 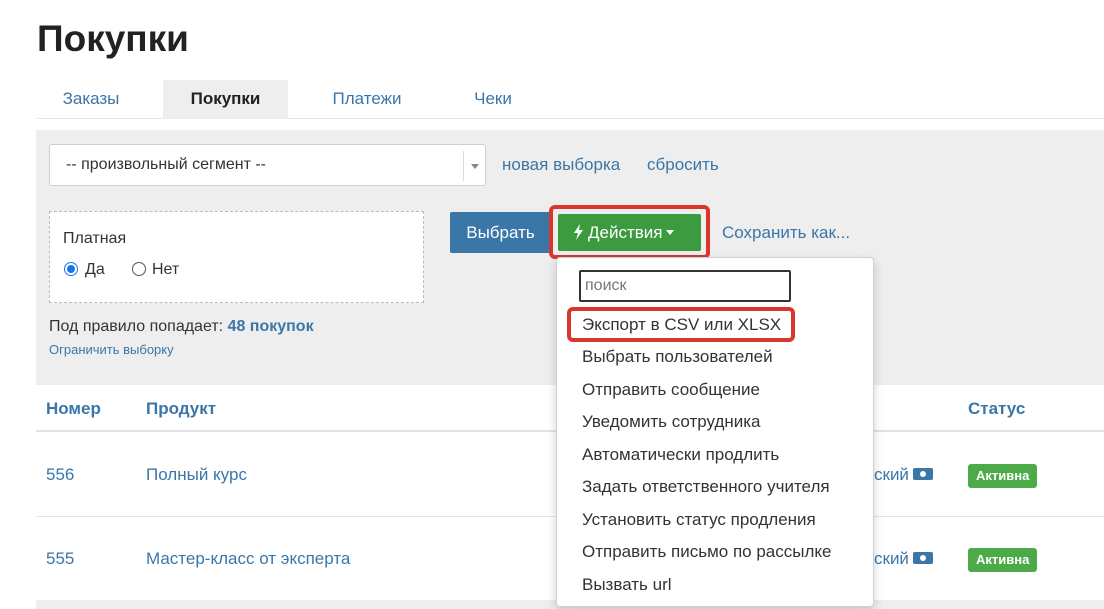 I want to click on tab-purchases: Покупки, so click(x=225, y=99).